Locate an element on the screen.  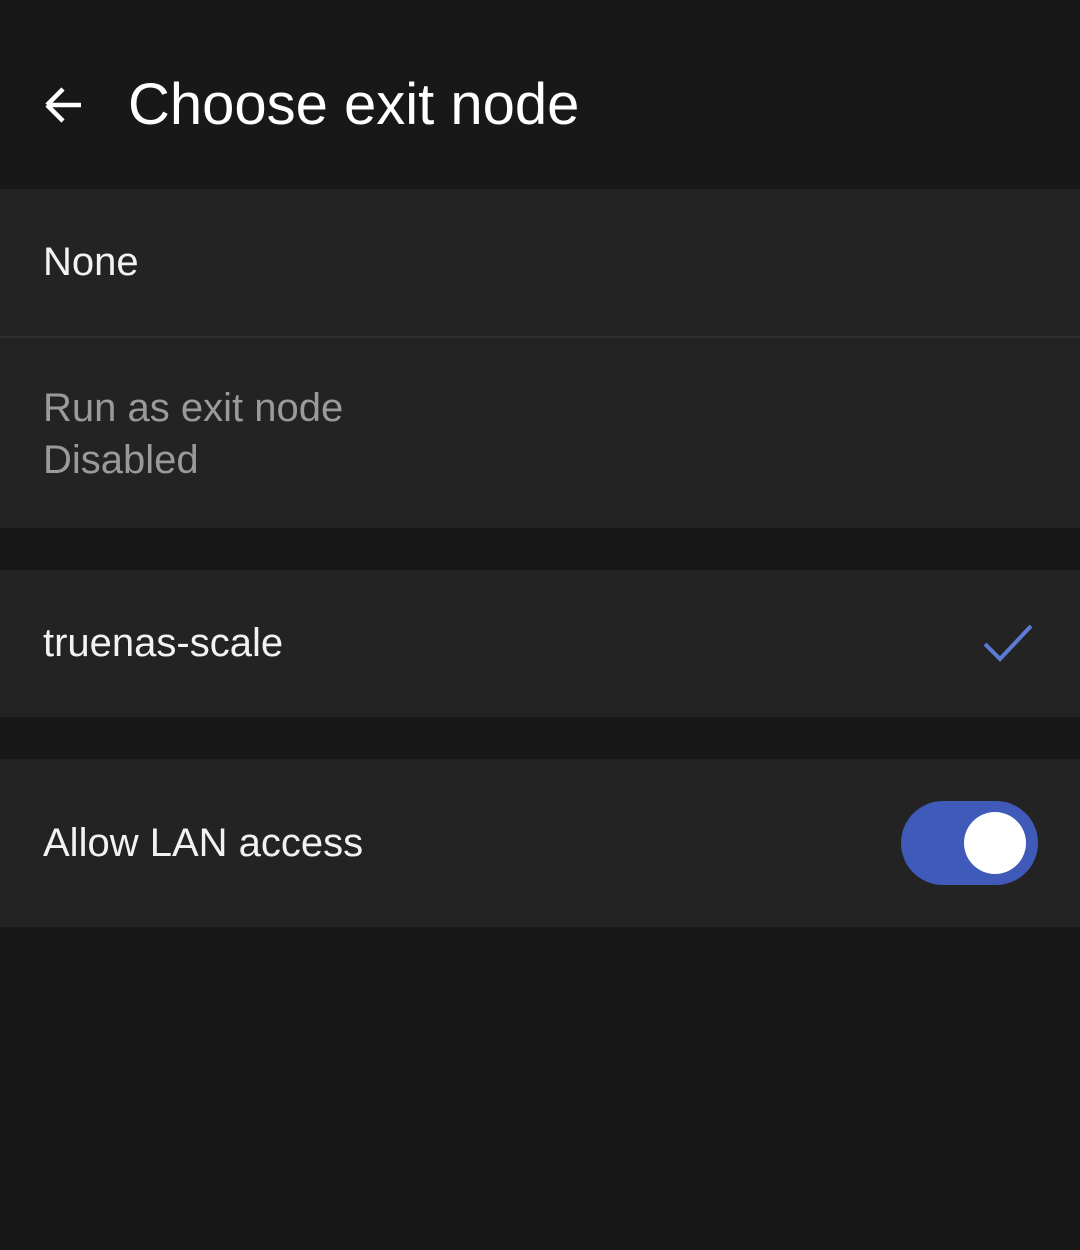
option-none: None is located at coordinates (540, 262).